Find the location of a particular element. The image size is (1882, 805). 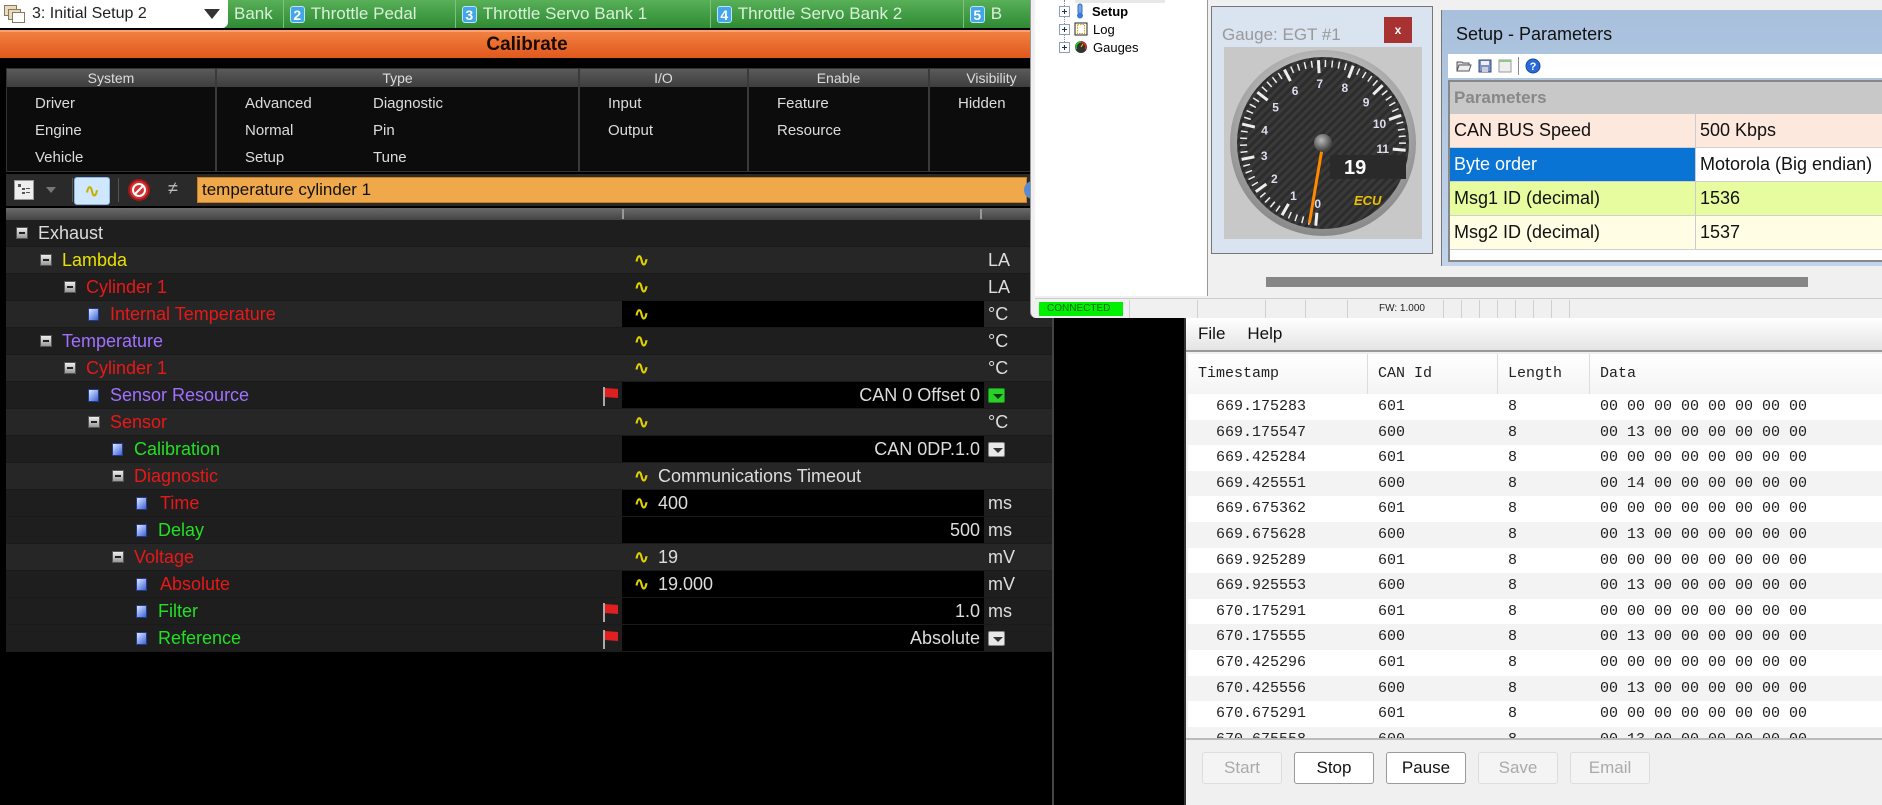

table-row: 669.425551 600 8 00 14 00 00 00 00 00 00 is located at coordinates (1535, 483).